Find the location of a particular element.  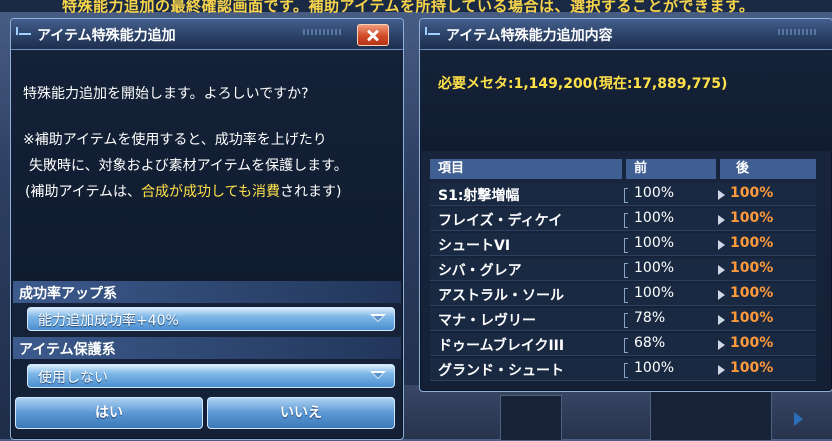

ability-name: ドゥームブレイクIII is located at coordinates (501, 346).